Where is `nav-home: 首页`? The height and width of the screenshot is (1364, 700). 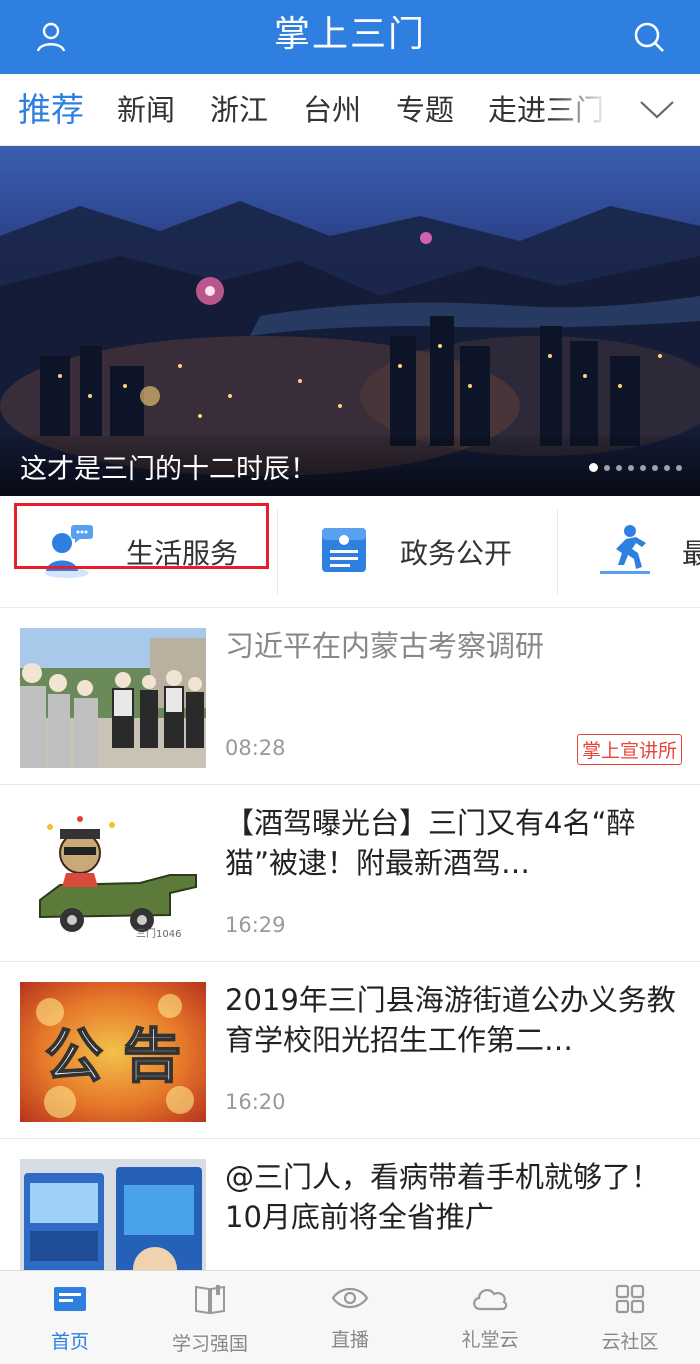
nav-home: 首页 is located at coordinates (70, 1317).